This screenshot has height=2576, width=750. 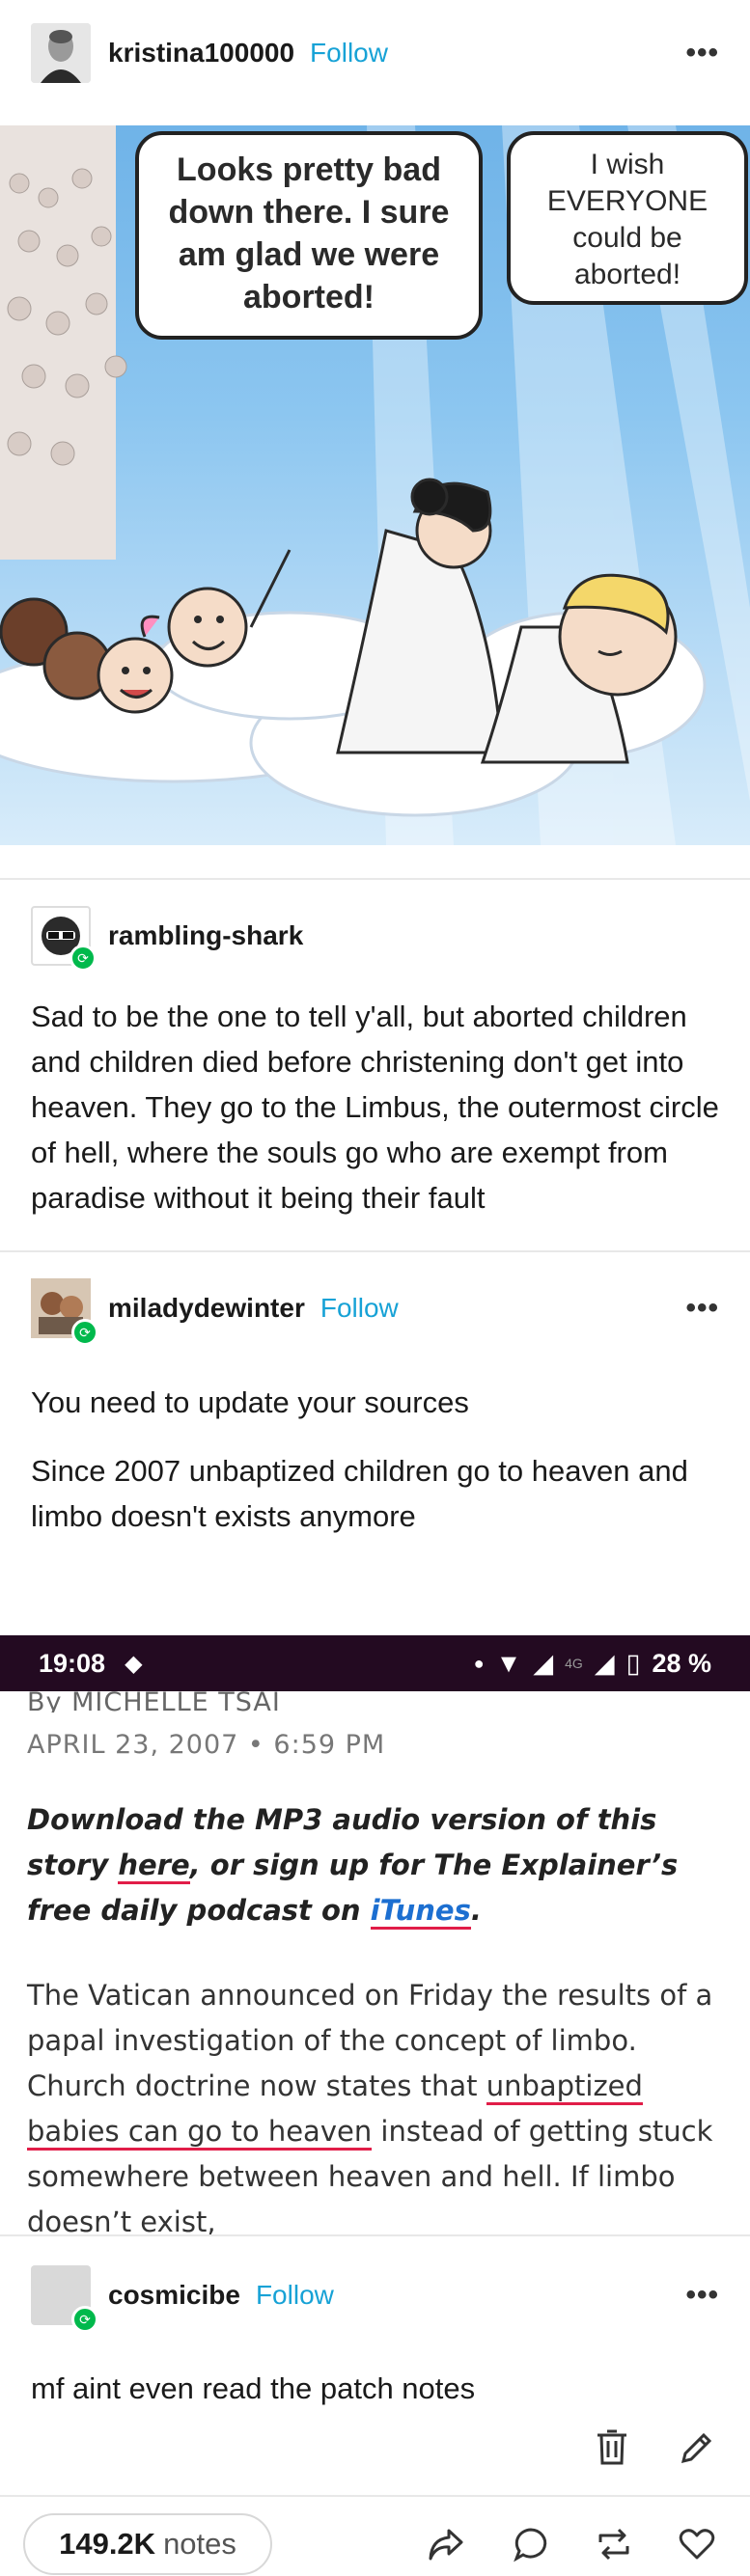 I want to click on avatar, so click(x=61, y=53).